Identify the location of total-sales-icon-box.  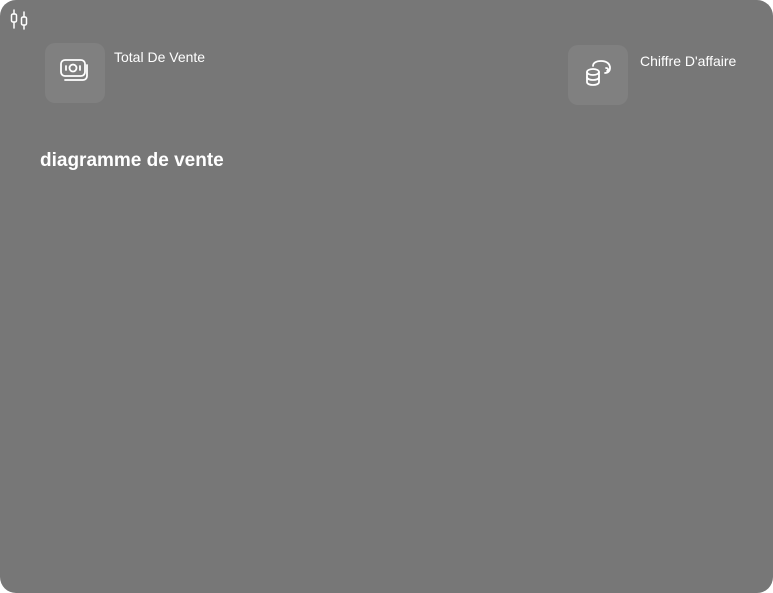
(75, 73).